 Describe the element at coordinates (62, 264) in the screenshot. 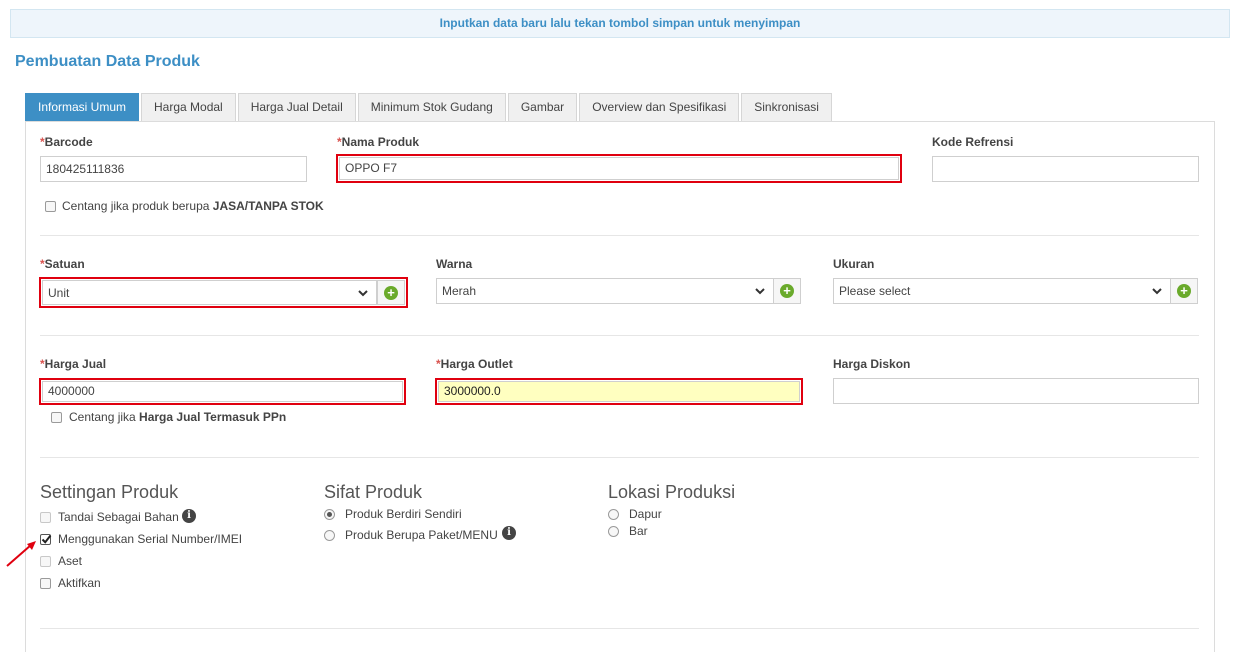

I see `satuan-label: *Satuan` at that location.